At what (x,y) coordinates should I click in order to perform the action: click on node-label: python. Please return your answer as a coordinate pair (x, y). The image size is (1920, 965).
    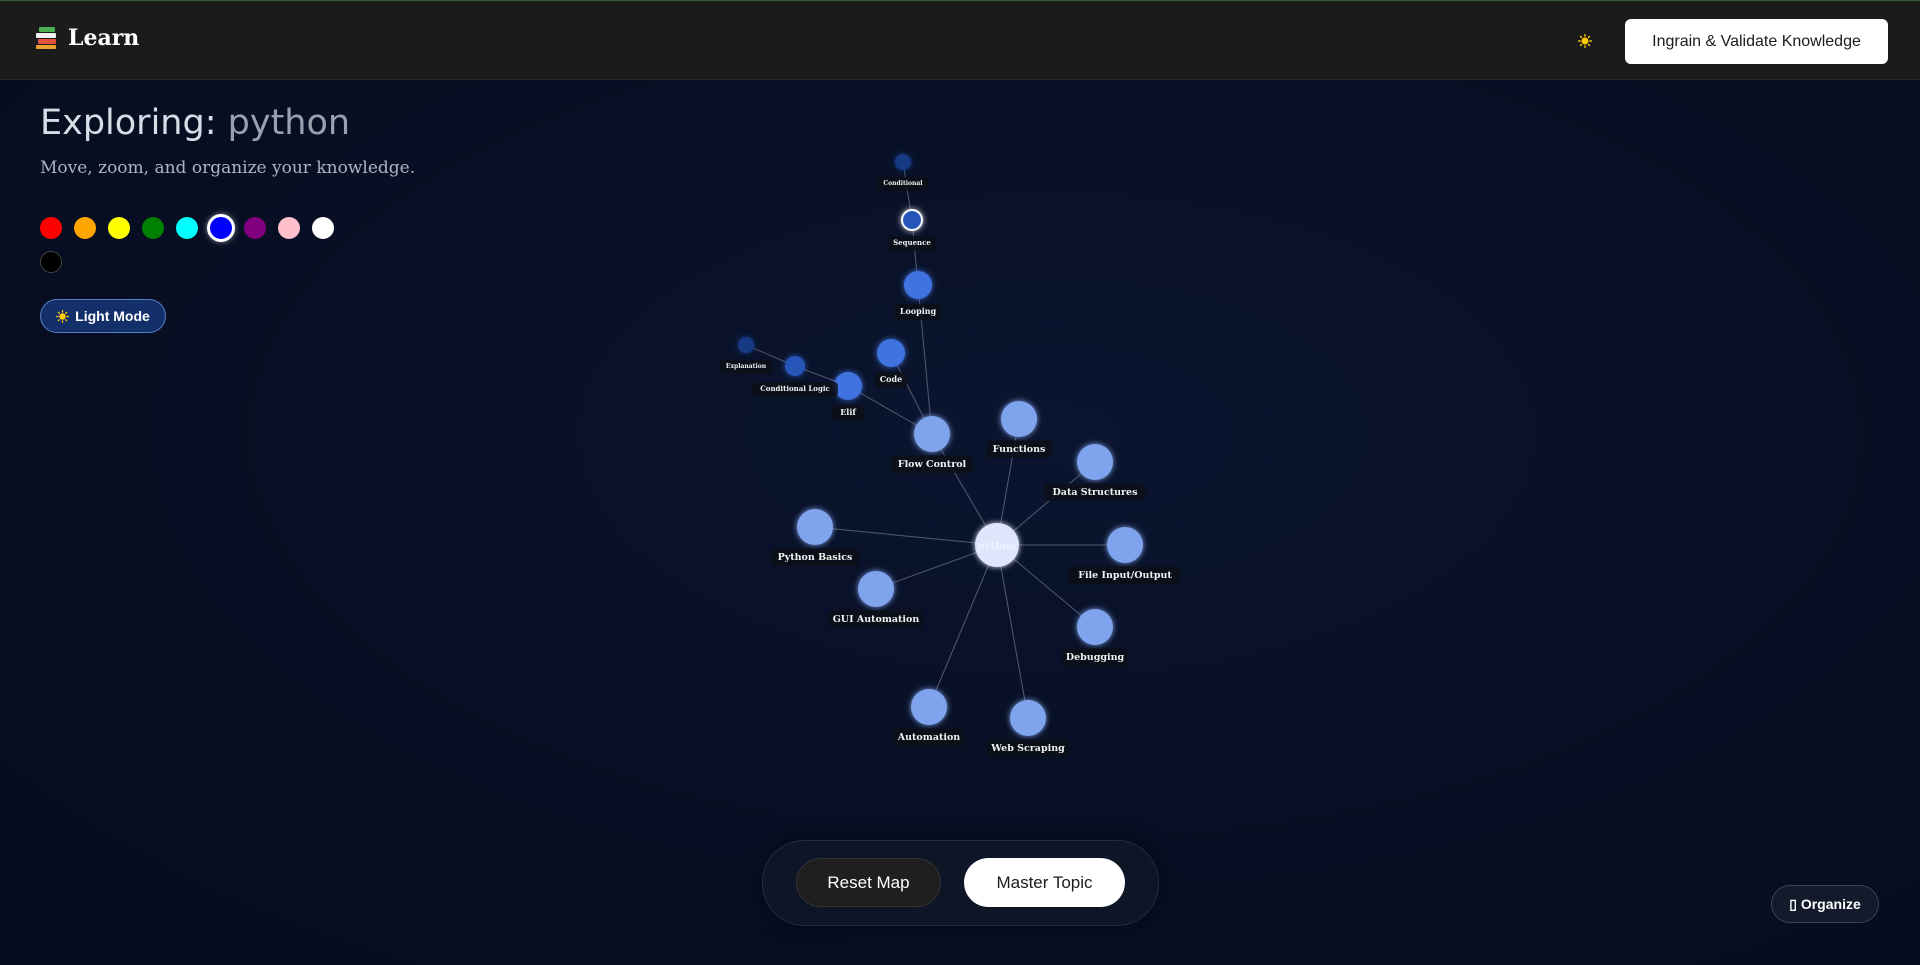
    Looking at the image, I should click on (997, 546).